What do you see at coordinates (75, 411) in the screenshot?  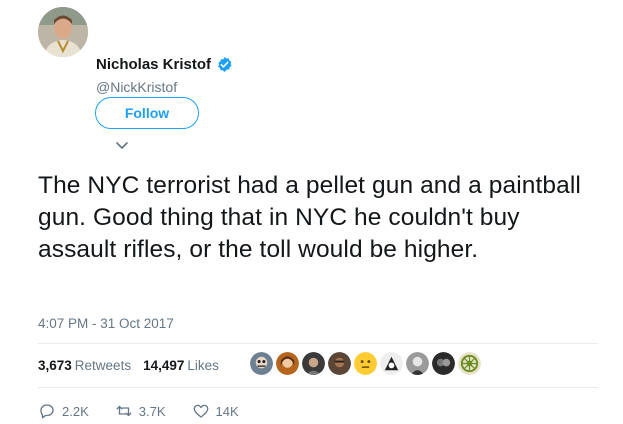 I see `reply-count: 2.2K` at bounding box center [75, 411].